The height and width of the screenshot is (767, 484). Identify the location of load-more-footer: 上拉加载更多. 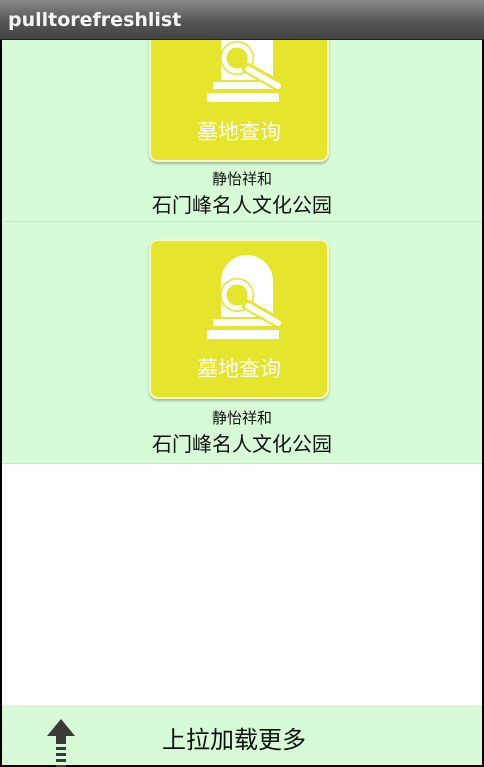
(242, 736).